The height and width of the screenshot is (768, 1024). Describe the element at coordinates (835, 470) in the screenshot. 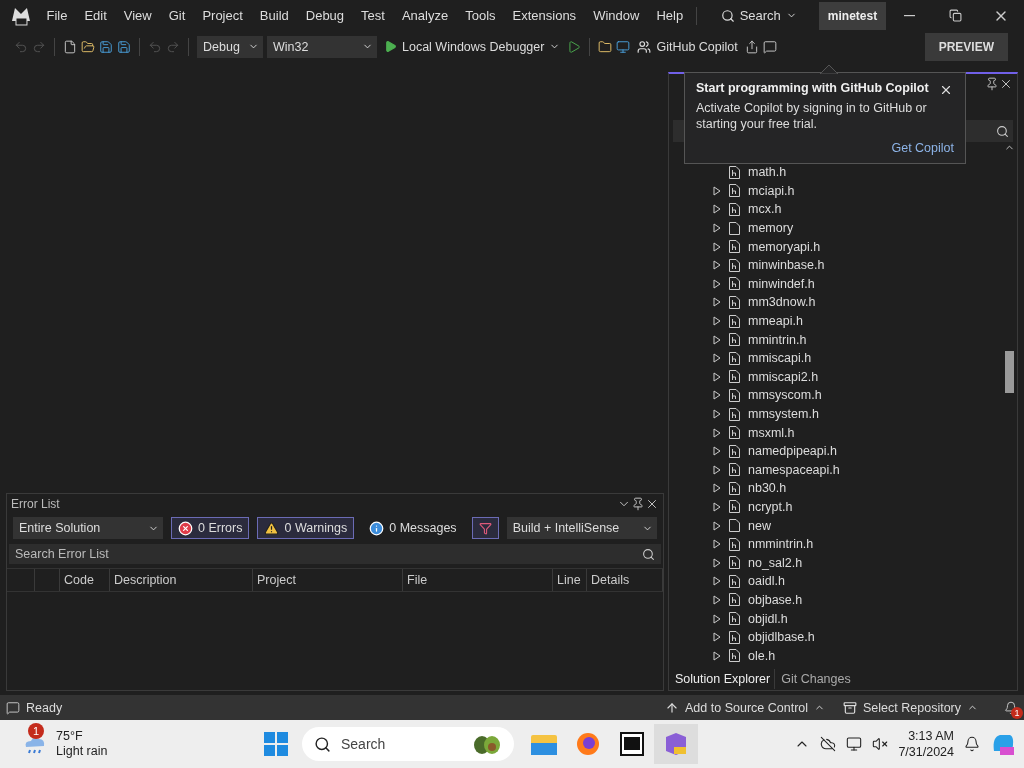

I see `tree-item: namespaceapi.h` at that location.